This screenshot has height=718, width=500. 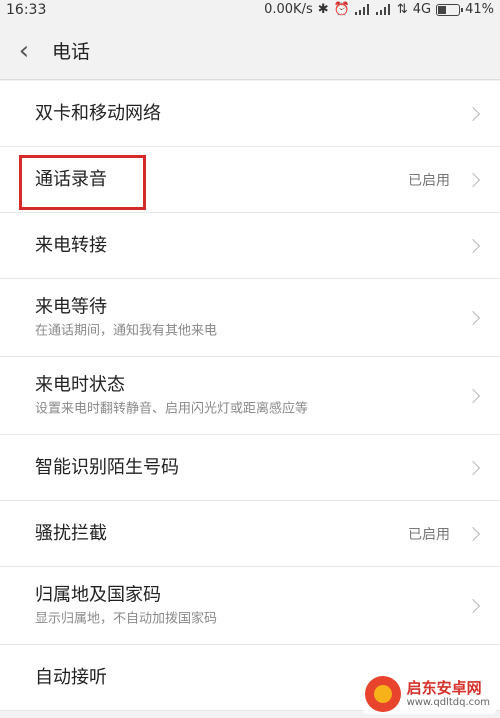 What do you see at coordinates (450, 9) in the screenshot?
I see `battery-icon` at bounding box center [450, 9].